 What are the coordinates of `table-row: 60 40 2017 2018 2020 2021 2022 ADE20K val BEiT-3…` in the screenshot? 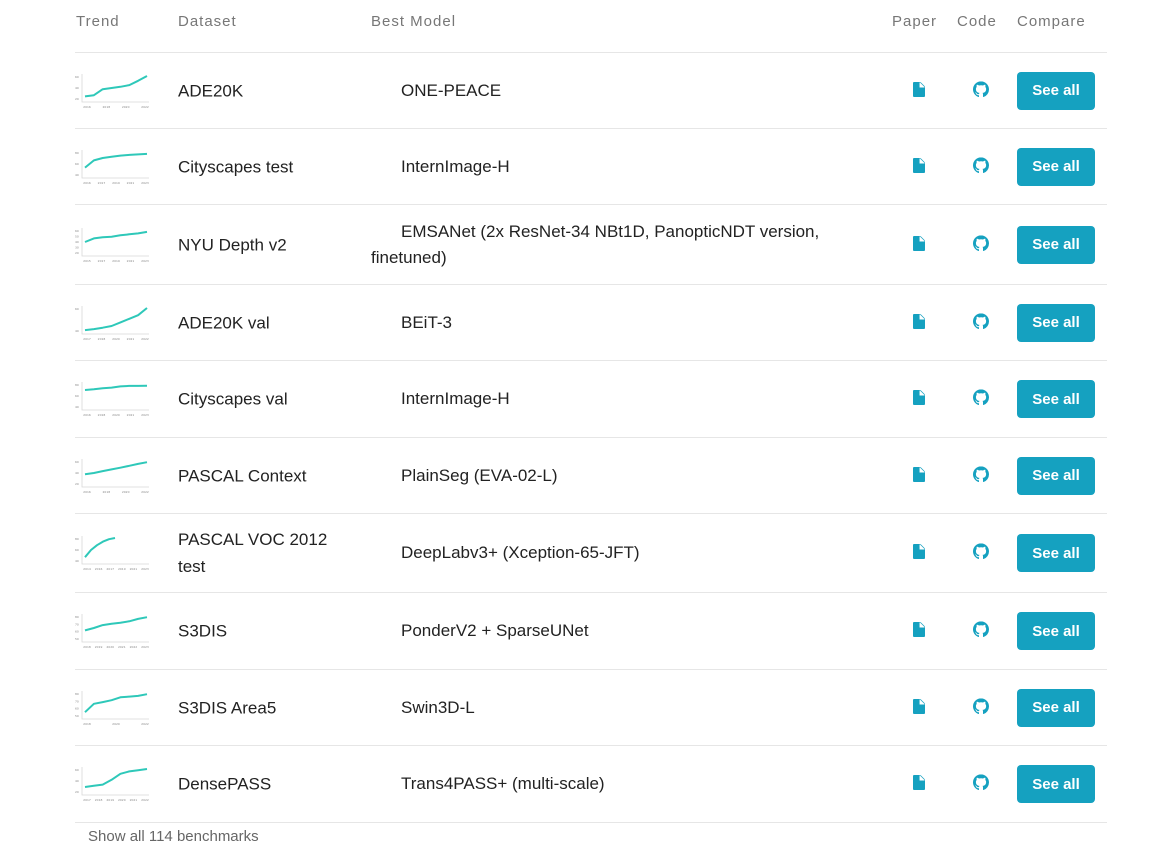 It's located at (591, 323).